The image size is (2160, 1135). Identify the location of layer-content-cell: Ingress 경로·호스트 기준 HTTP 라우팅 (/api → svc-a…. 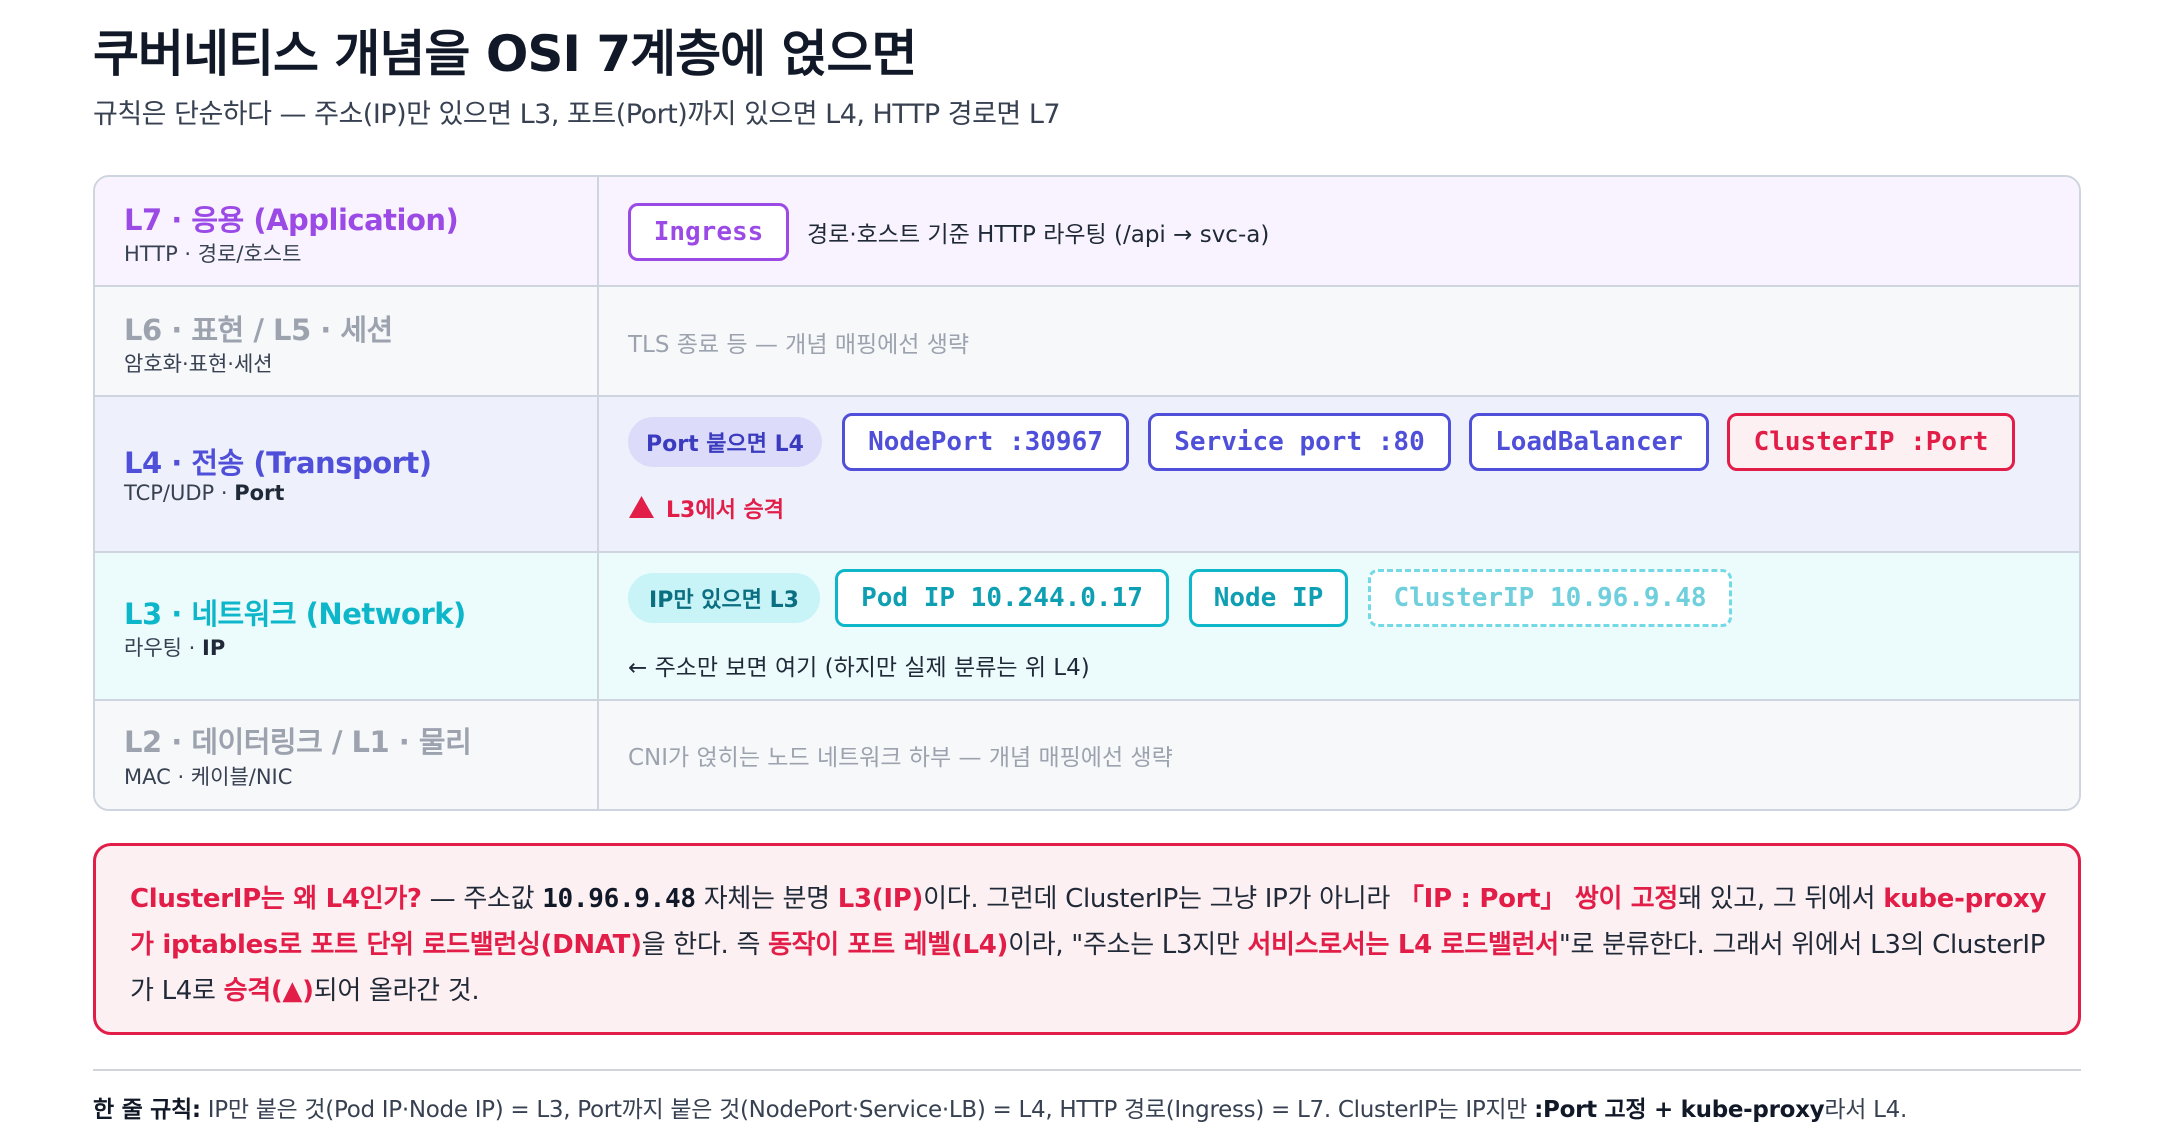
(1339, 231).